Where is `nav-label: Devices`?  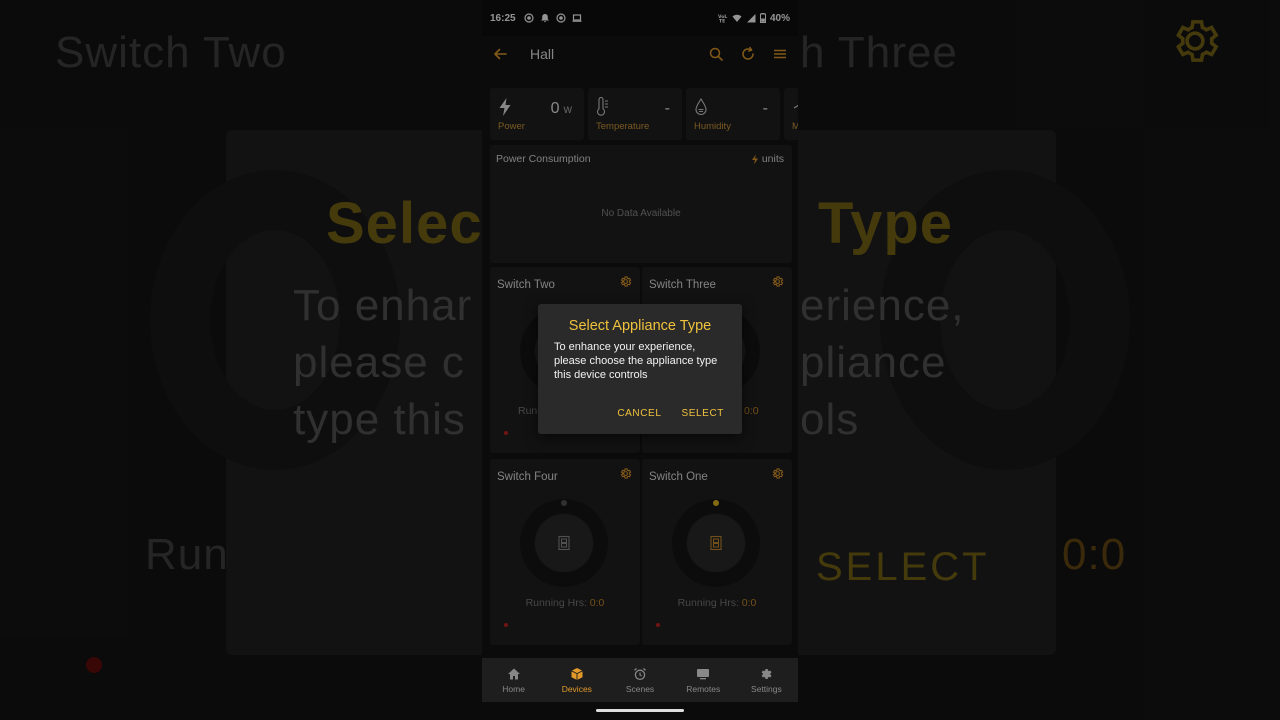
nav-label: Devices is located at coordinates (576, 689).